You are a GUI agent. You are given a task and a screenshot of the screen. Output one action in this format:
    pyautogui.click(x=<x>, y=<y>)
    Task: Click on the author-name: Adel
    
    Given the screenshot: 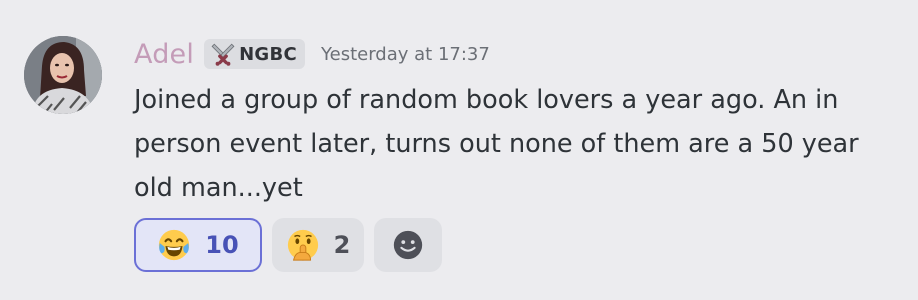 What is the action you would take?
    pyautogui.click(x=164, y=54)
    